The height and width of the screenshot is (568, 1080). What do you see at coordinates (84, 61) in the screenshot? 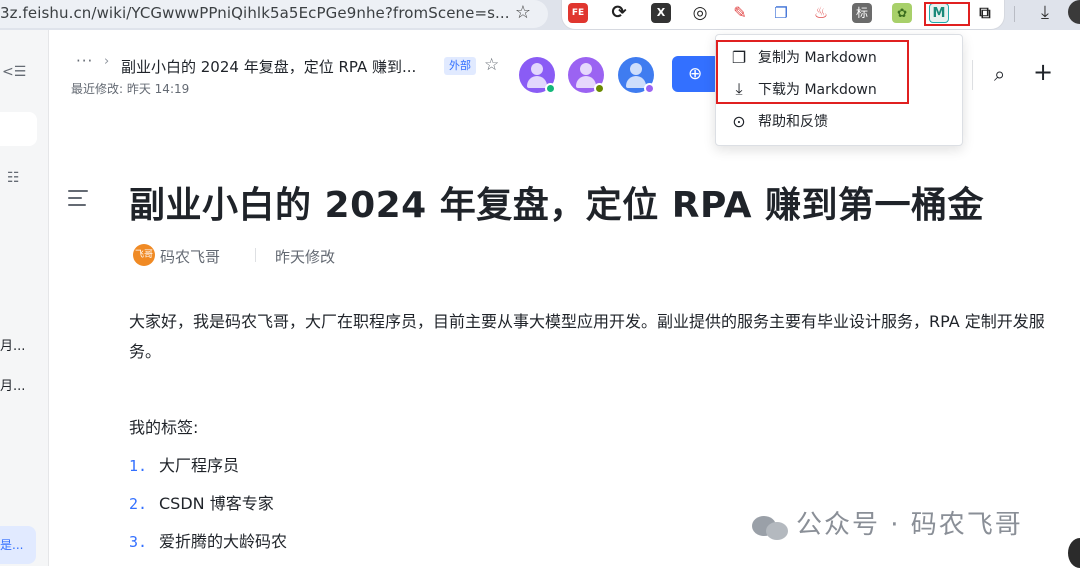
I see `more-options-icon: ···` at bounding box center [84, 61].